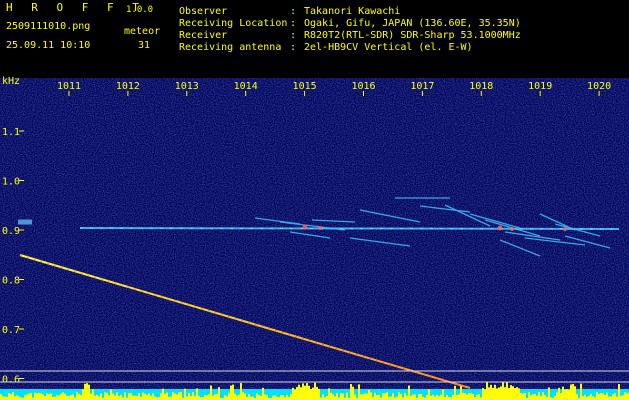 Image resolution: width=629 pixels, height=400 pixels. Describe the element at coordinates (305, 86) in the screenshot. I see `x-tick-label: 1015` at that location.